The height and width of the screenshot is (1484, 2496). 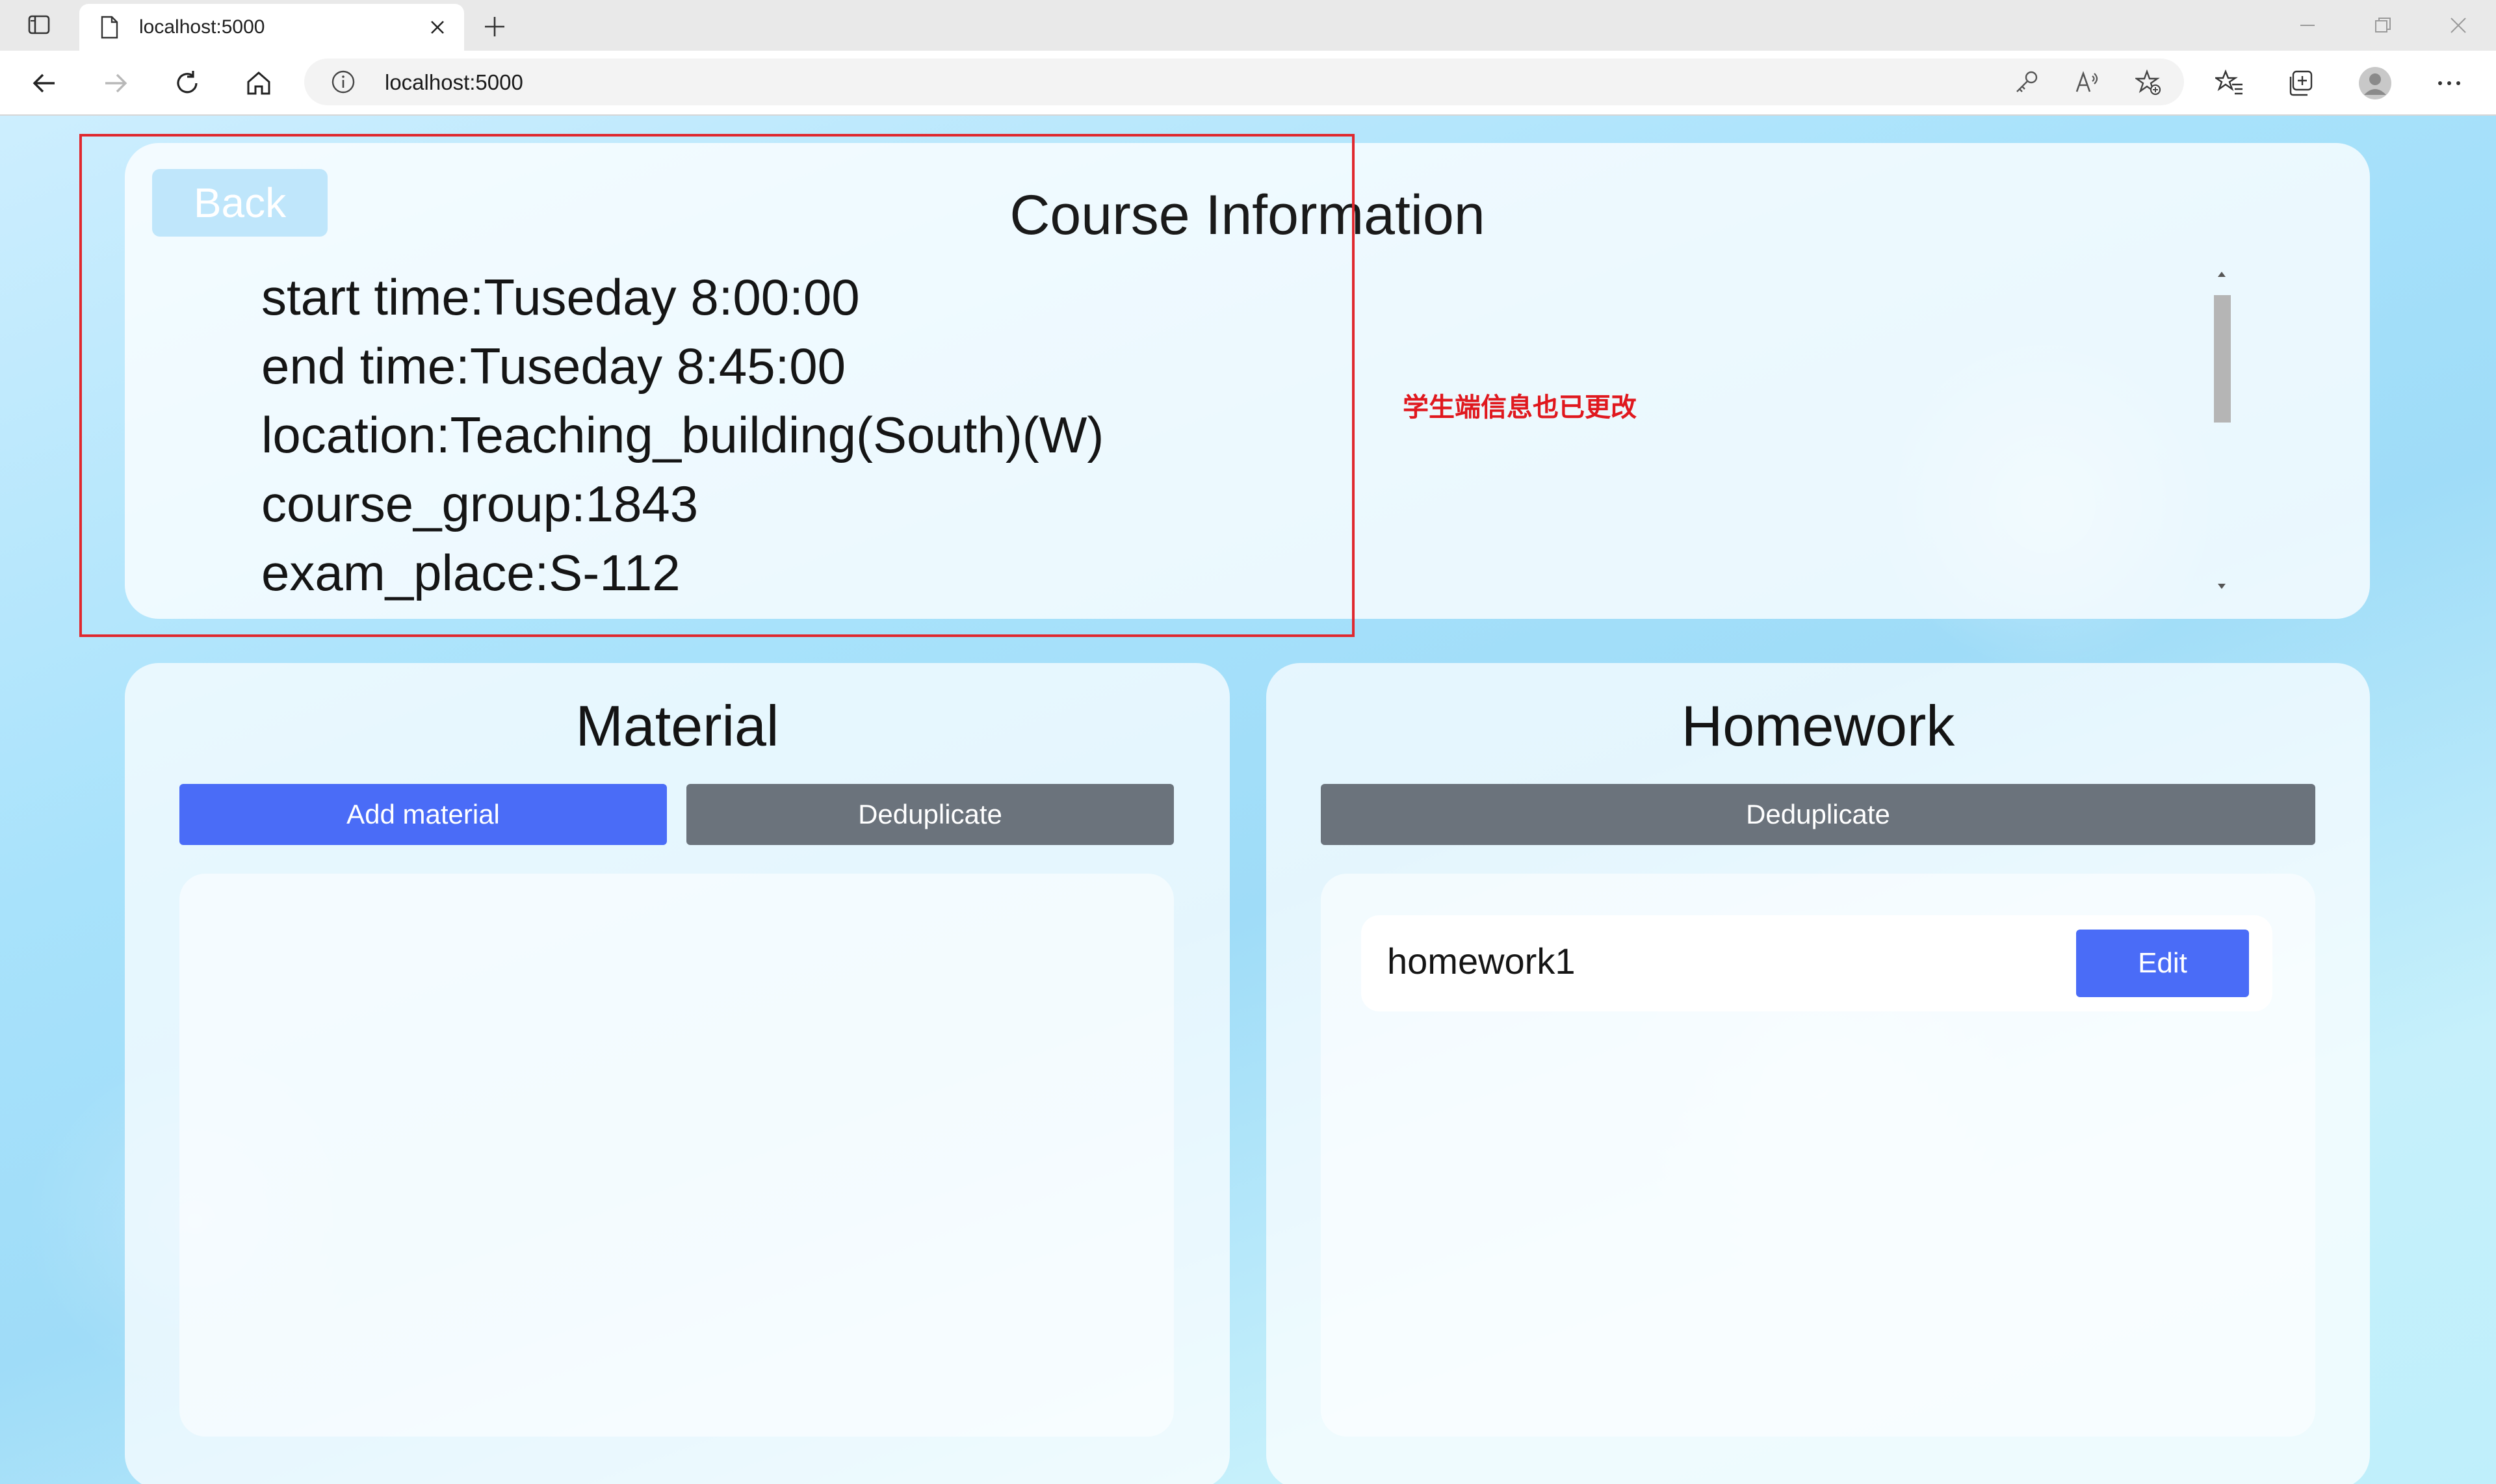 What do you see at coordinates (1520, 407) in the screenshot?
I see `annotation-note: 学生端信息也已更改` at bounding box center [1520, 407].